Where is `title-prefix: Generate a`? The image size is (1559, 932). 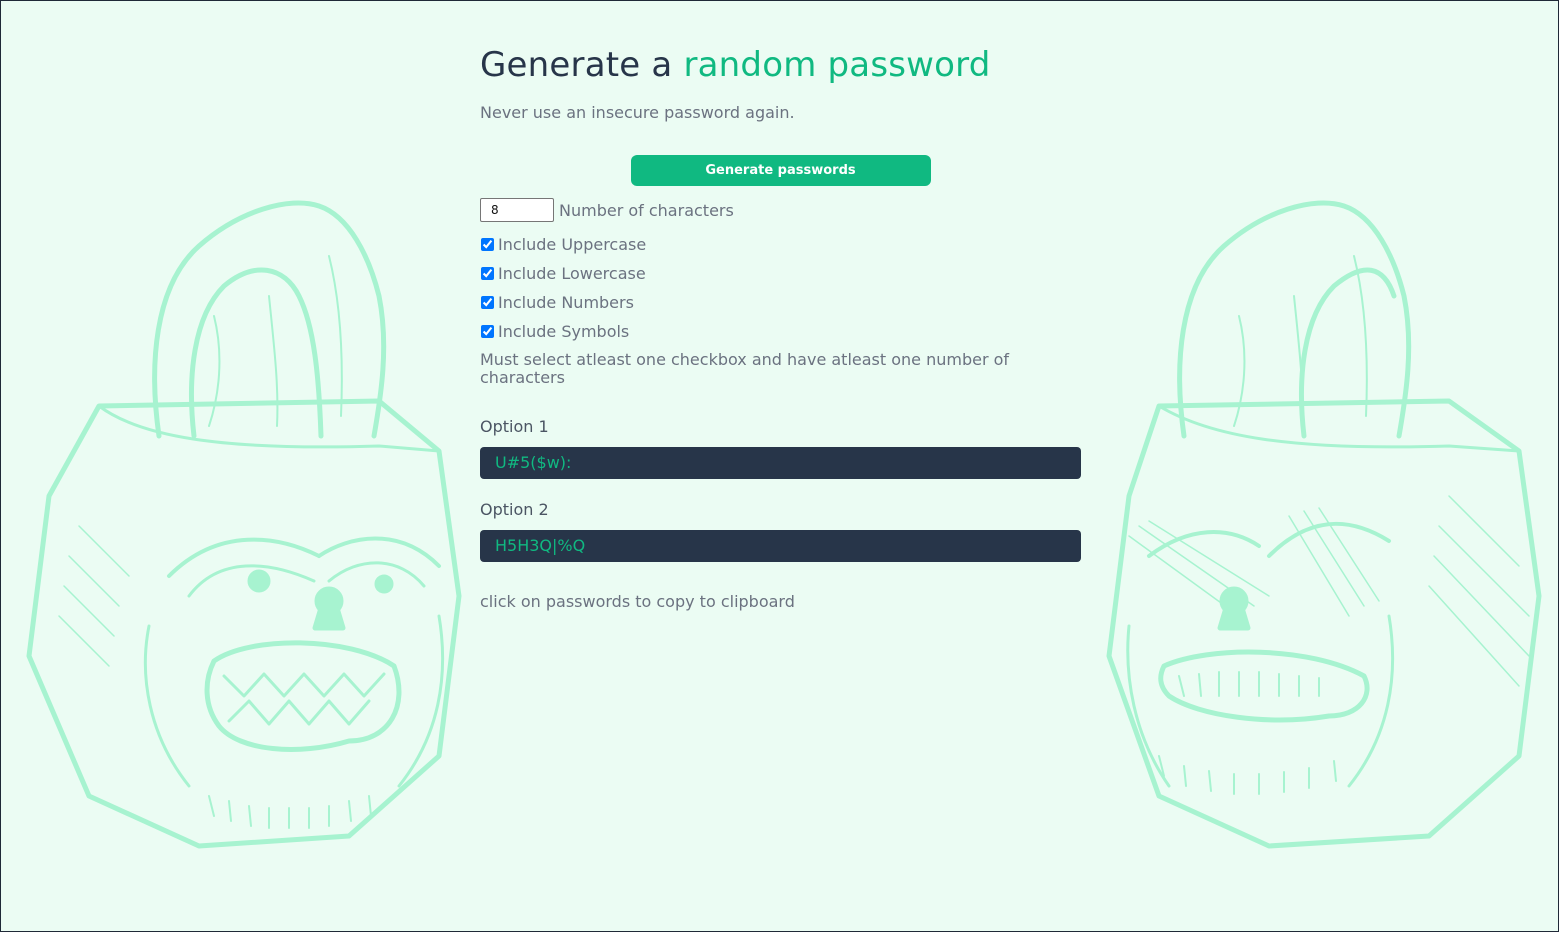 title-prefix: Generate a is located at coordinates (576, 65).